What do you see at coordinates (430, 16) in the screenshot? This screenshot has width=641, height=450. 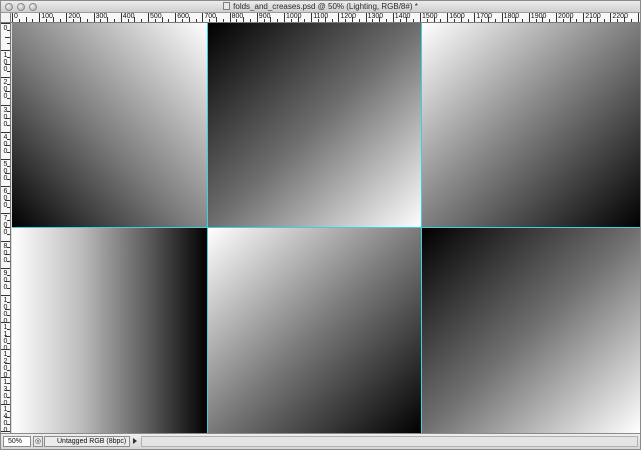 I see `ruler-label: 1500` at bounding box center [430, 16].